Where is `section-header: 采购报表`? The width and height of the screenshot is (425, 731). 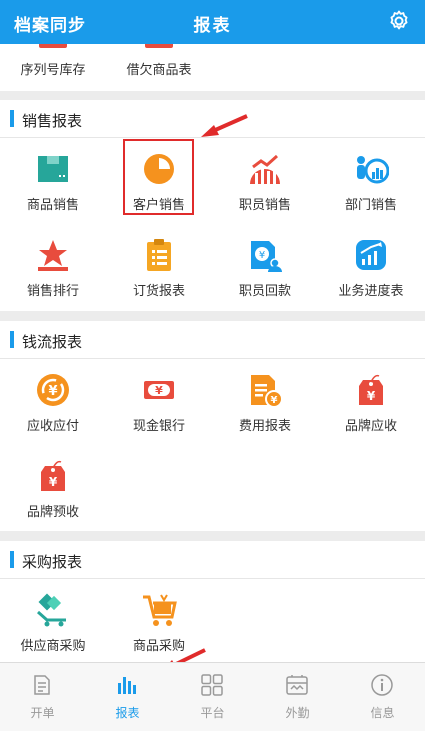 section-header: 采购报表 is located at coordinates (212, 560).